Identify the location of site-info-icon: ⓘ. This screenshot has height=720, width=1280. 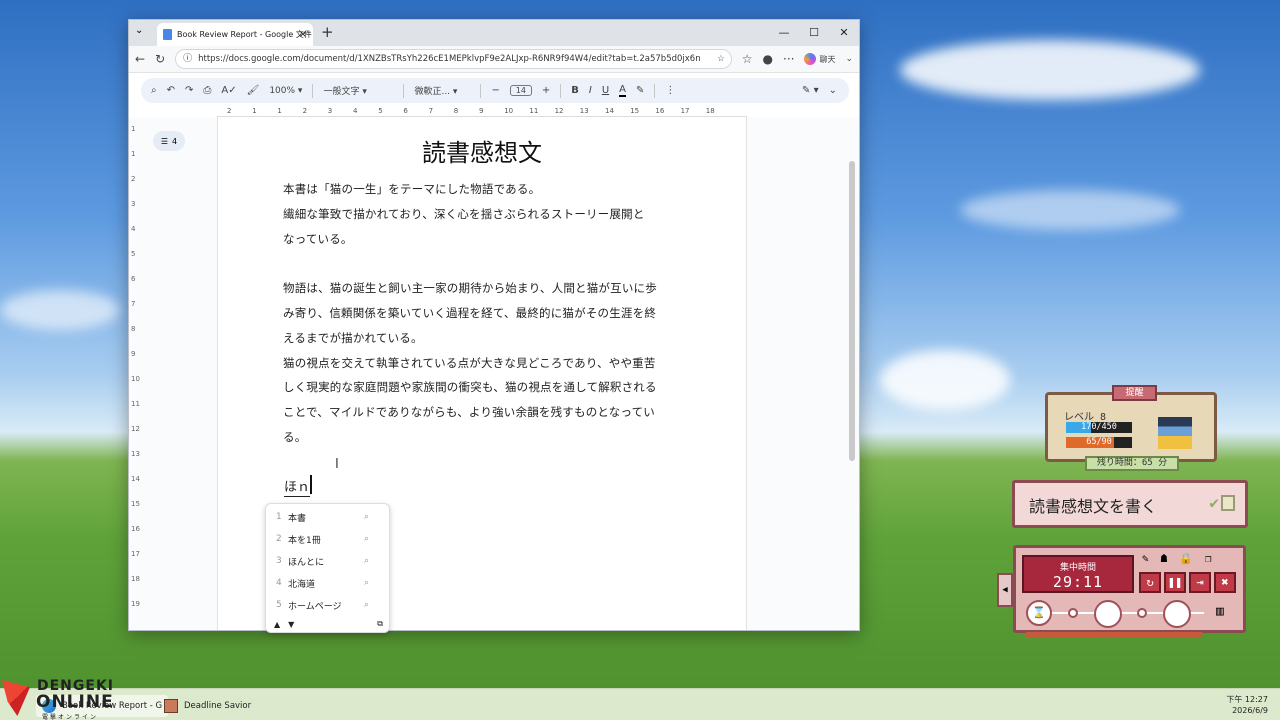
(187, 59).